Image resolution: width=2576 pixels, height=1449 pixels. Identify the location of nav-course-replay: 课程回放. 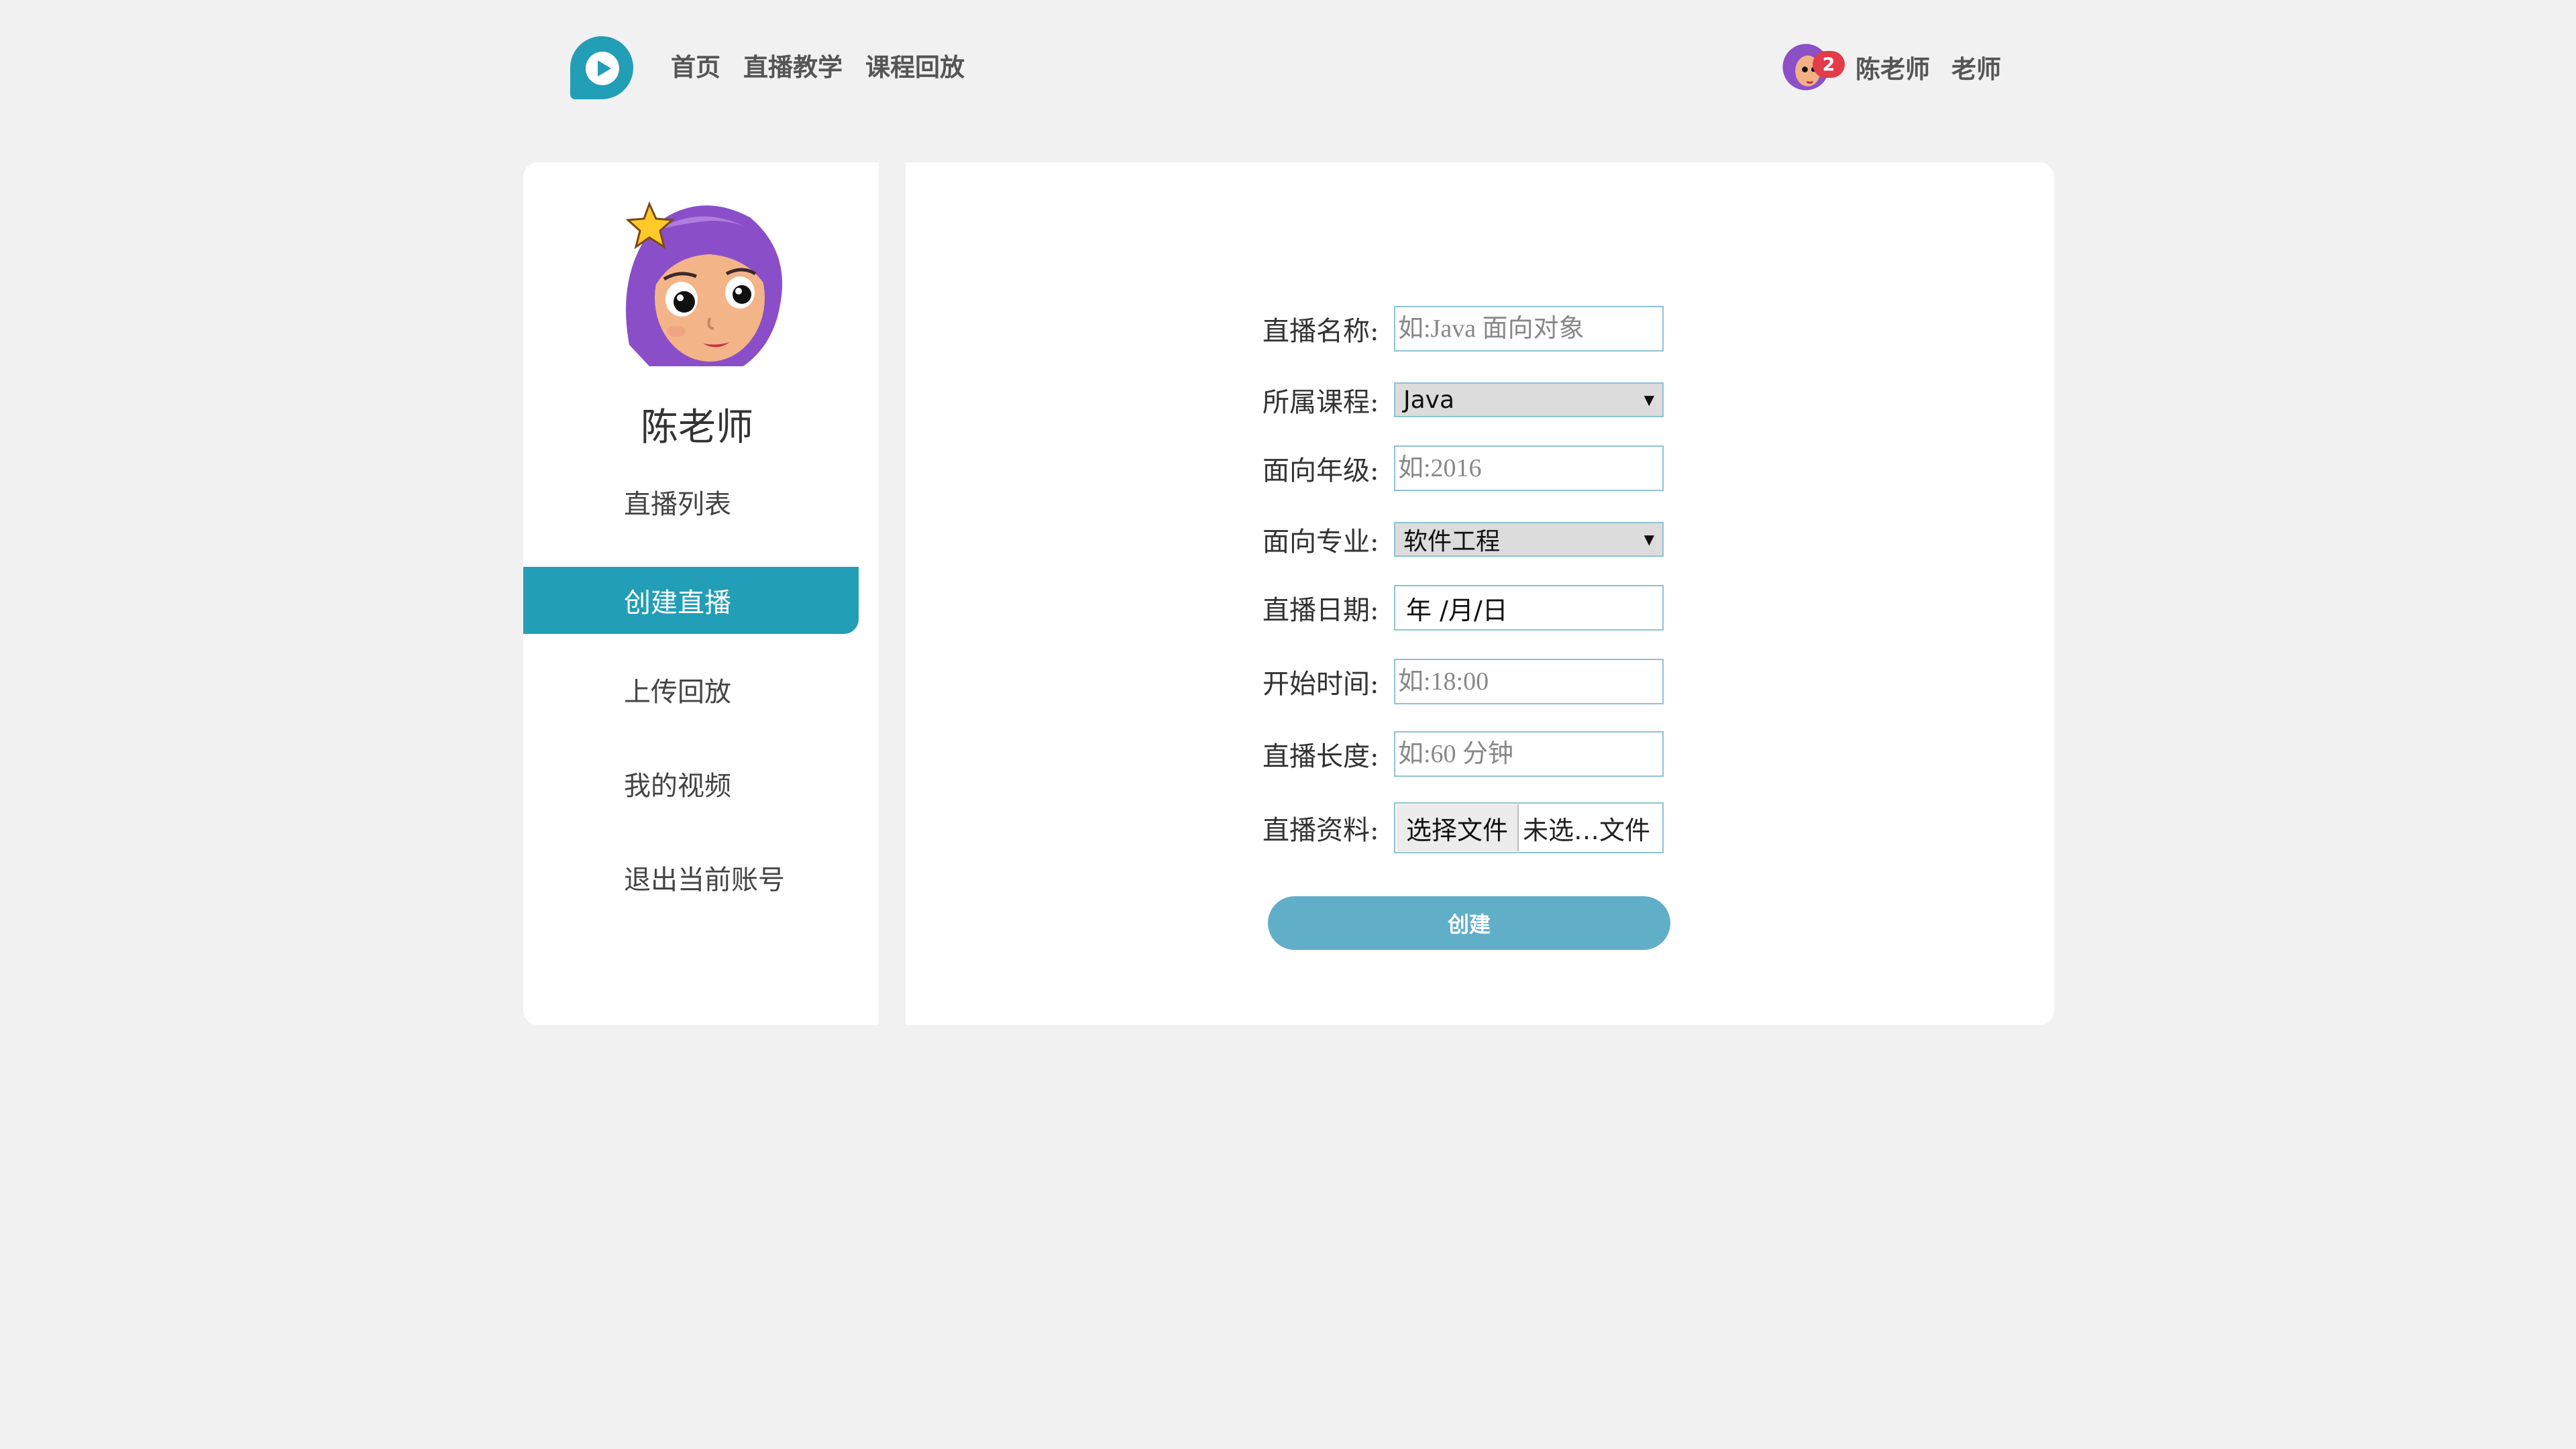
(915, 65).